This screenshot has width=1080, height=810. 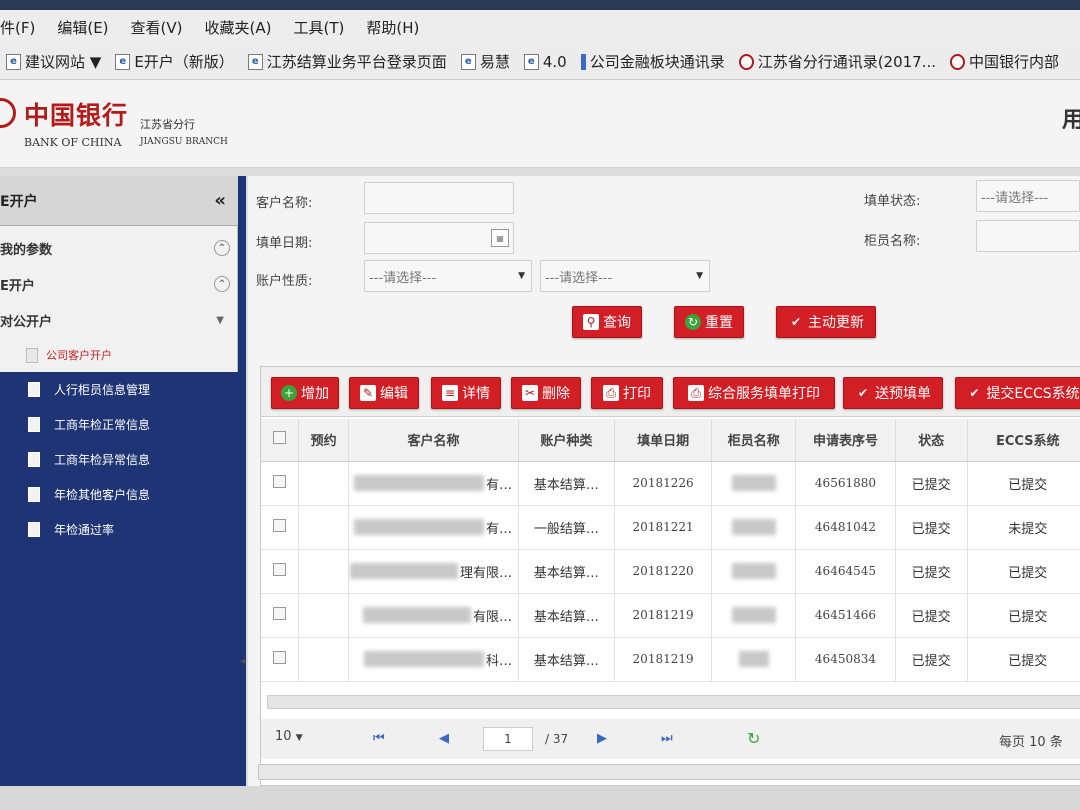 What do you see at coordinates (347, 61) in the screenshot?
I see `favorite-settlement-login: e 江苏结算业务平台登录页面` at bounding box center [347, 61].